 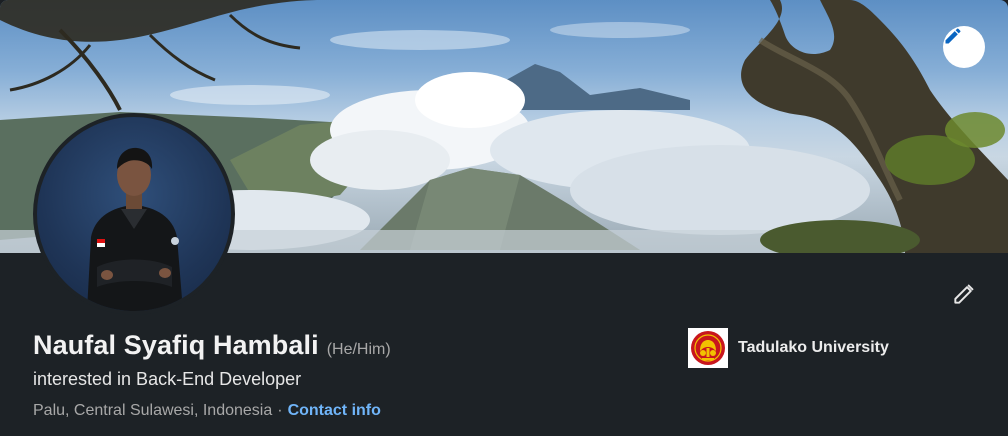 What do you see at coordinates (153, 410) in the screenshot?
I see `profile-location: Palu, Central Sulawesi, Indonesia` at bounding box center [153, 410].